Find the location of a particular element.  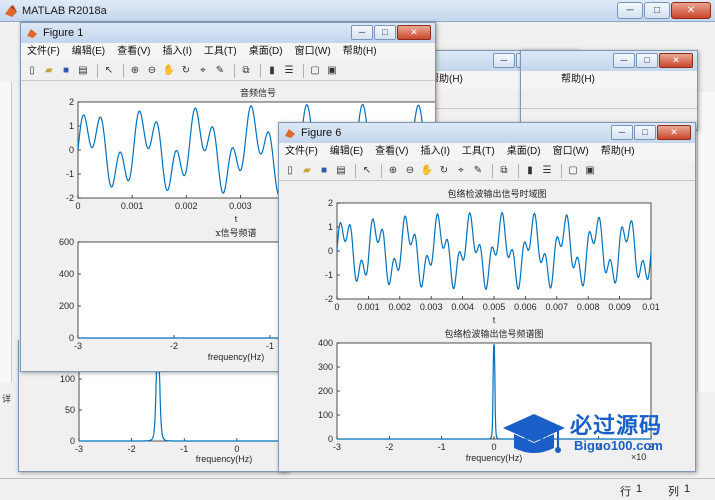

figure-window-behind-3: ─ □ ✕ 帮助(H) is located at coordinates (609, 90).